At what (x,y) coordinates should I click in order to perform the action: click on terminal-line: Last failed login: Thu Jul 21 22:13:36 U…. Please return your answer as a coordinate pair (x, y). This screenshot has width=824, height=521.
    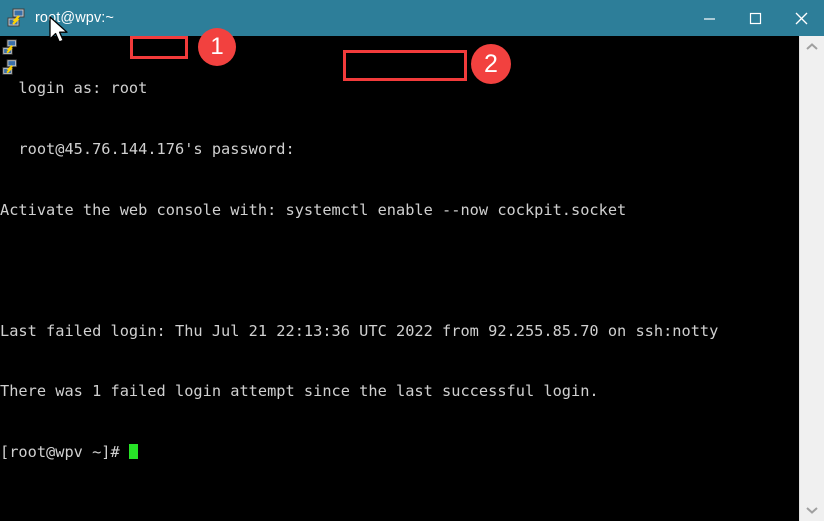
    Looking at the image, I should click on (359, 330).